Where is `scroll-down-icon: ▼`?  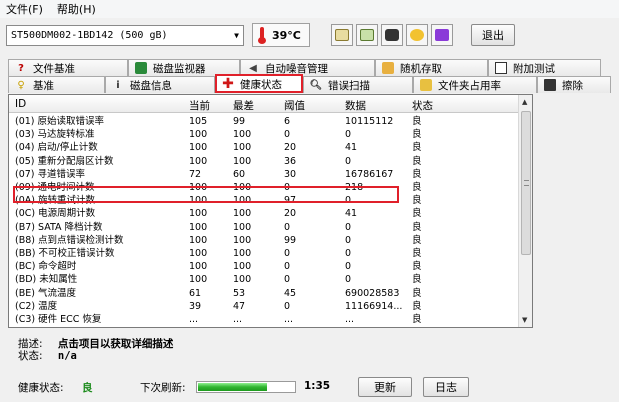 scroll-down-icon: ▼ is located at coordinates (524, 320).